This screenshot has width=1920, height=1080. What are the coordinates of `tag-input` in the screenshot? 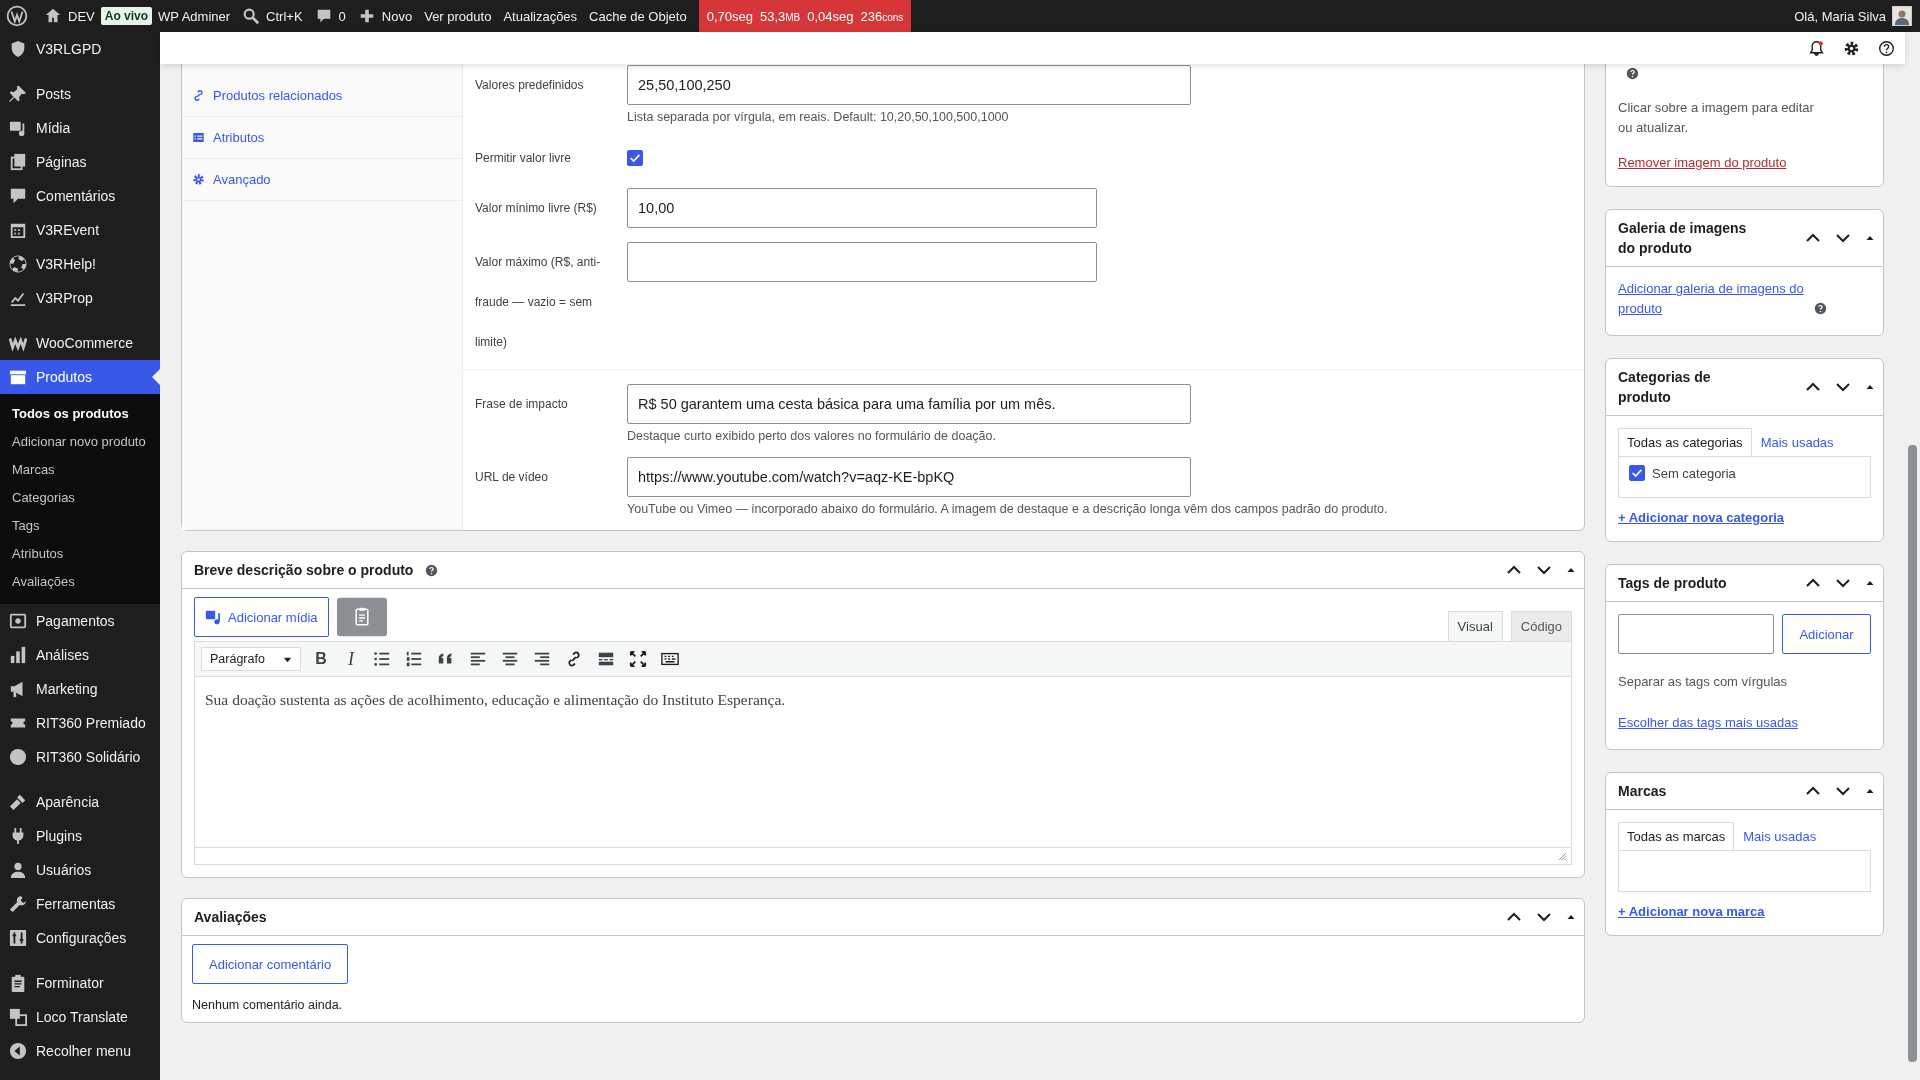 It's located at (1696, 634).